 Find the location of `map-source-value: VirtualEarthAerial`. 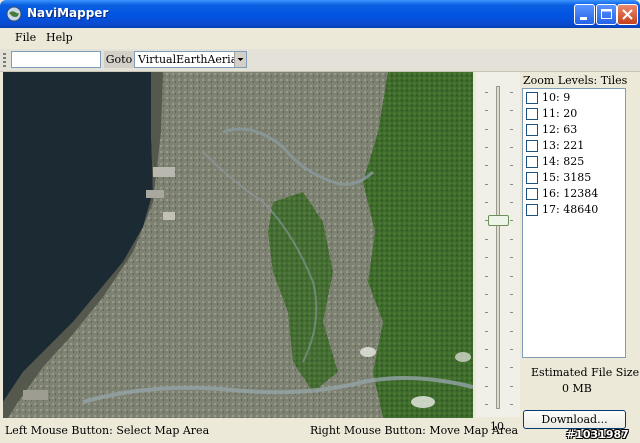

map-source-value: VirtualEarthAerial is located at coordinates (189, 59).